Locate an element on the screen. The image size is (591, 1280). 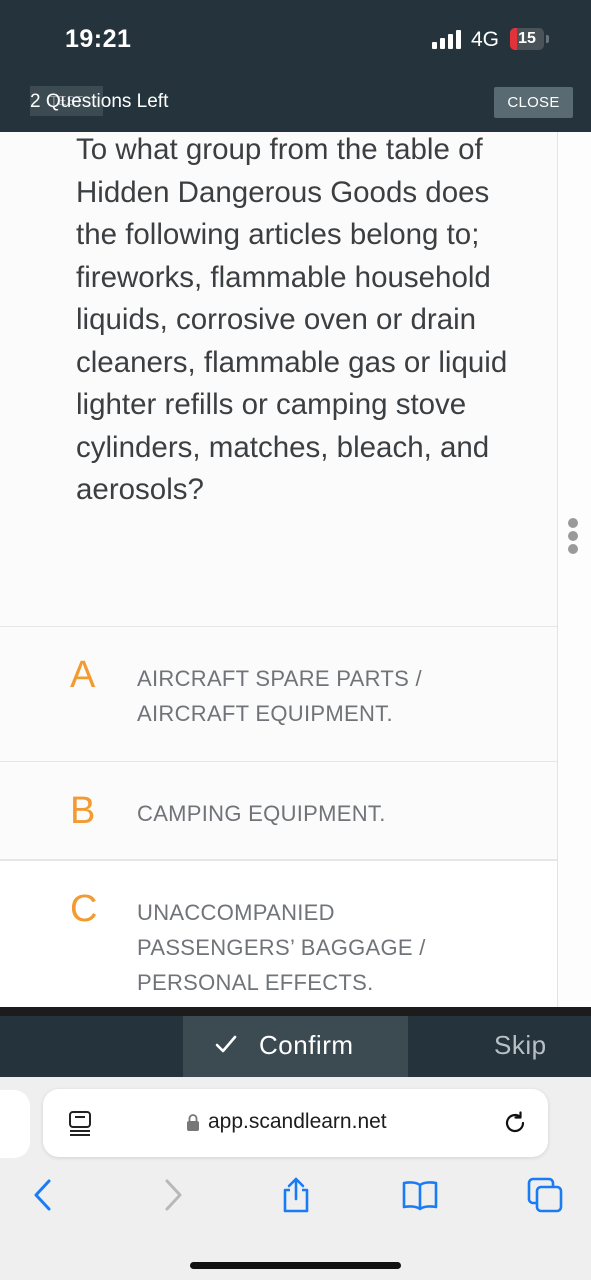
close-button: CLOSE is located at coordinates (533, 102).